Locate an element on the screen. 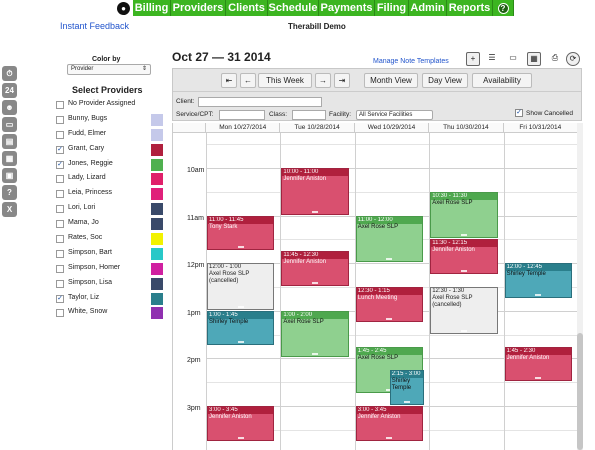  nav-filing: Filing is located at coordinates (392, 8).